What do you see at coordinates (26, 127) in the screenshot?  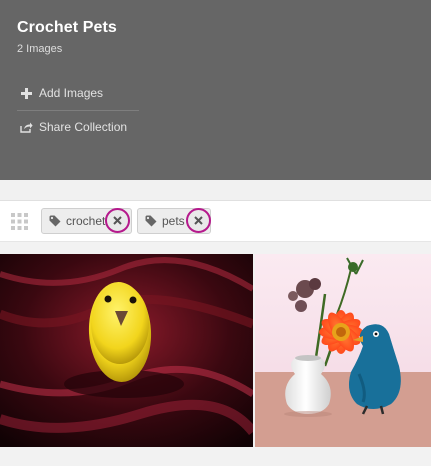 I see `share-icon` at bounding box center [26, 127].